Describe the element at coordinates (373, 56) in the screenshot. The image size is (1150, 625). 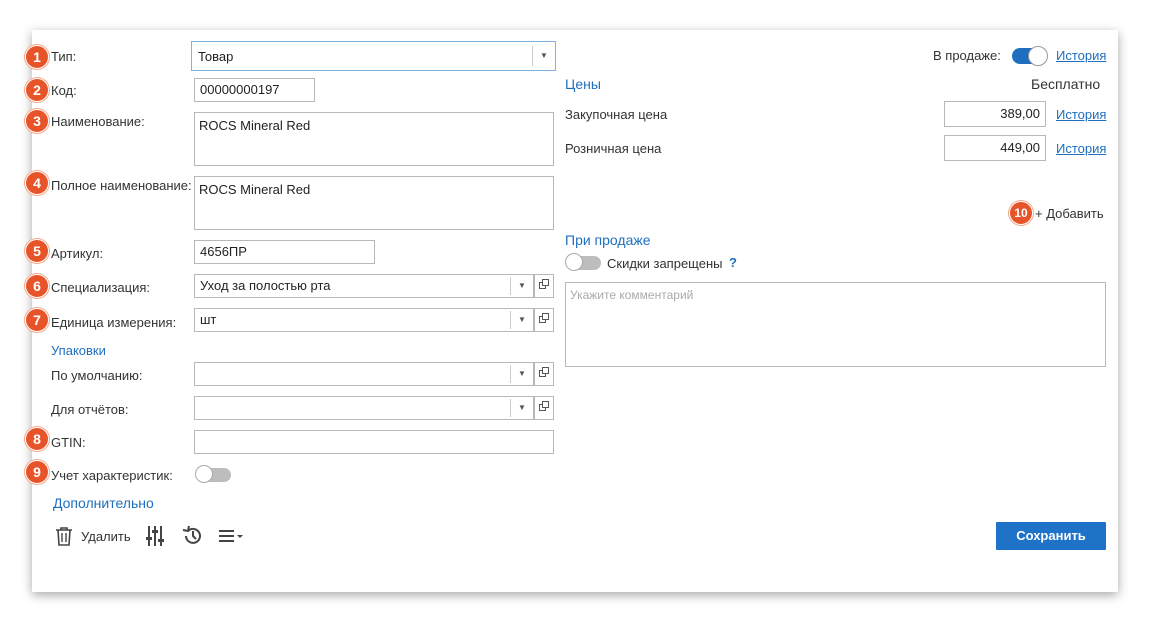
I see `type-select: Товар ▼` at that location.